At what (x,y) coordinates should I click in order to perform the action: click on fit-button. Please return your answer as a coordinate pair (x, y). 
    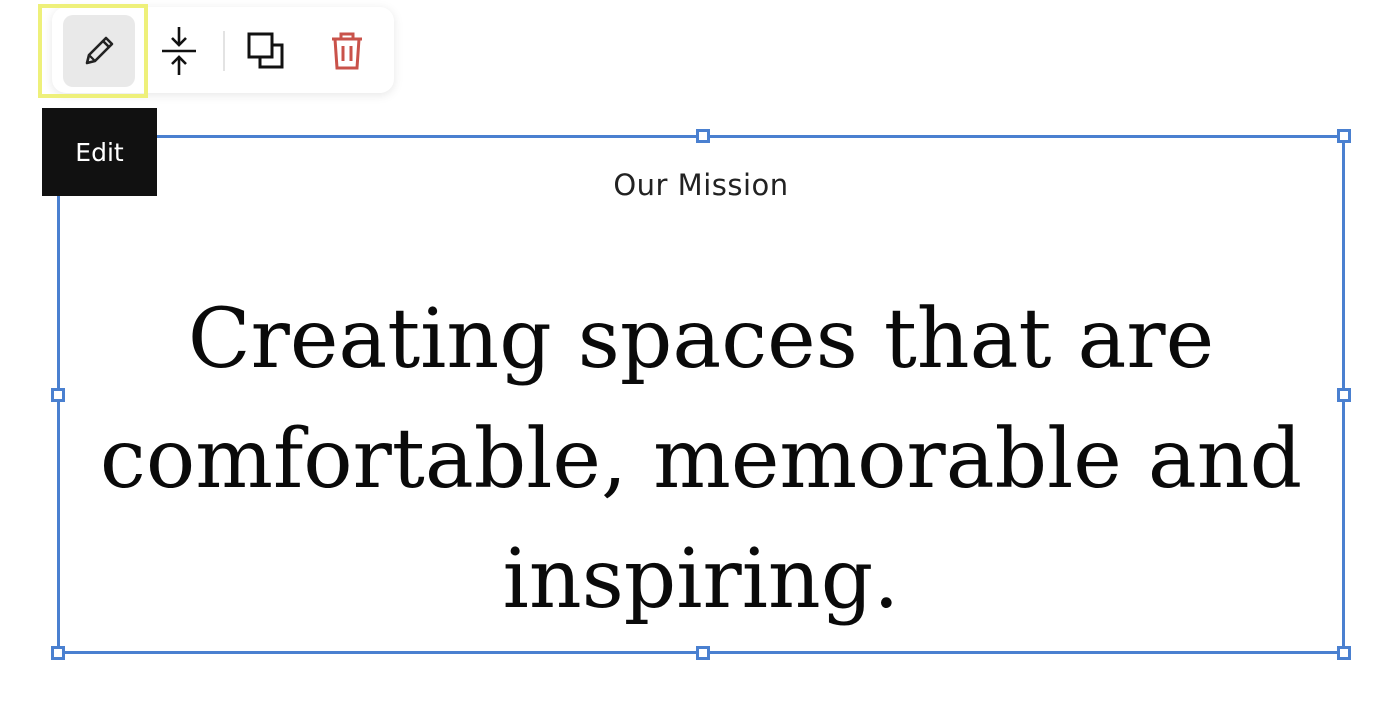
    Looking at the image, I should click on (179, 51).